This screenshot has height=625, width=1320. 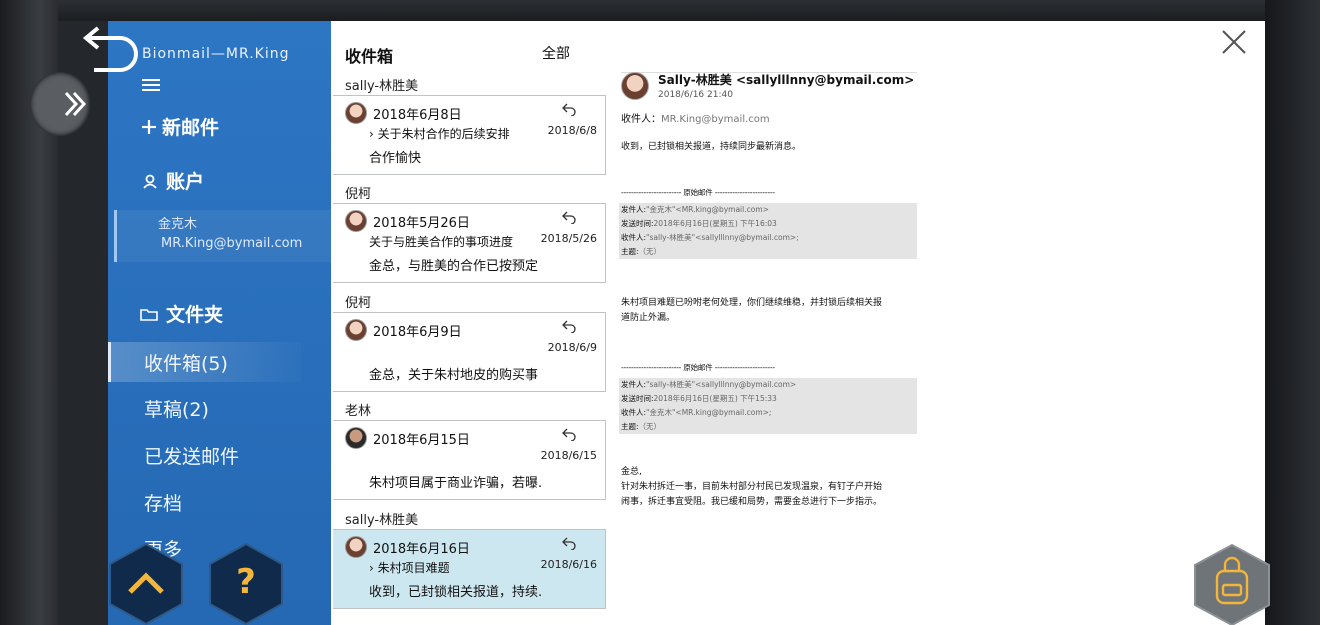 What do you see at coordinates (715, 119) in the screenshot?
I see `recipient-value: MR.King@bymail.com` at bounding box center [715, 119].